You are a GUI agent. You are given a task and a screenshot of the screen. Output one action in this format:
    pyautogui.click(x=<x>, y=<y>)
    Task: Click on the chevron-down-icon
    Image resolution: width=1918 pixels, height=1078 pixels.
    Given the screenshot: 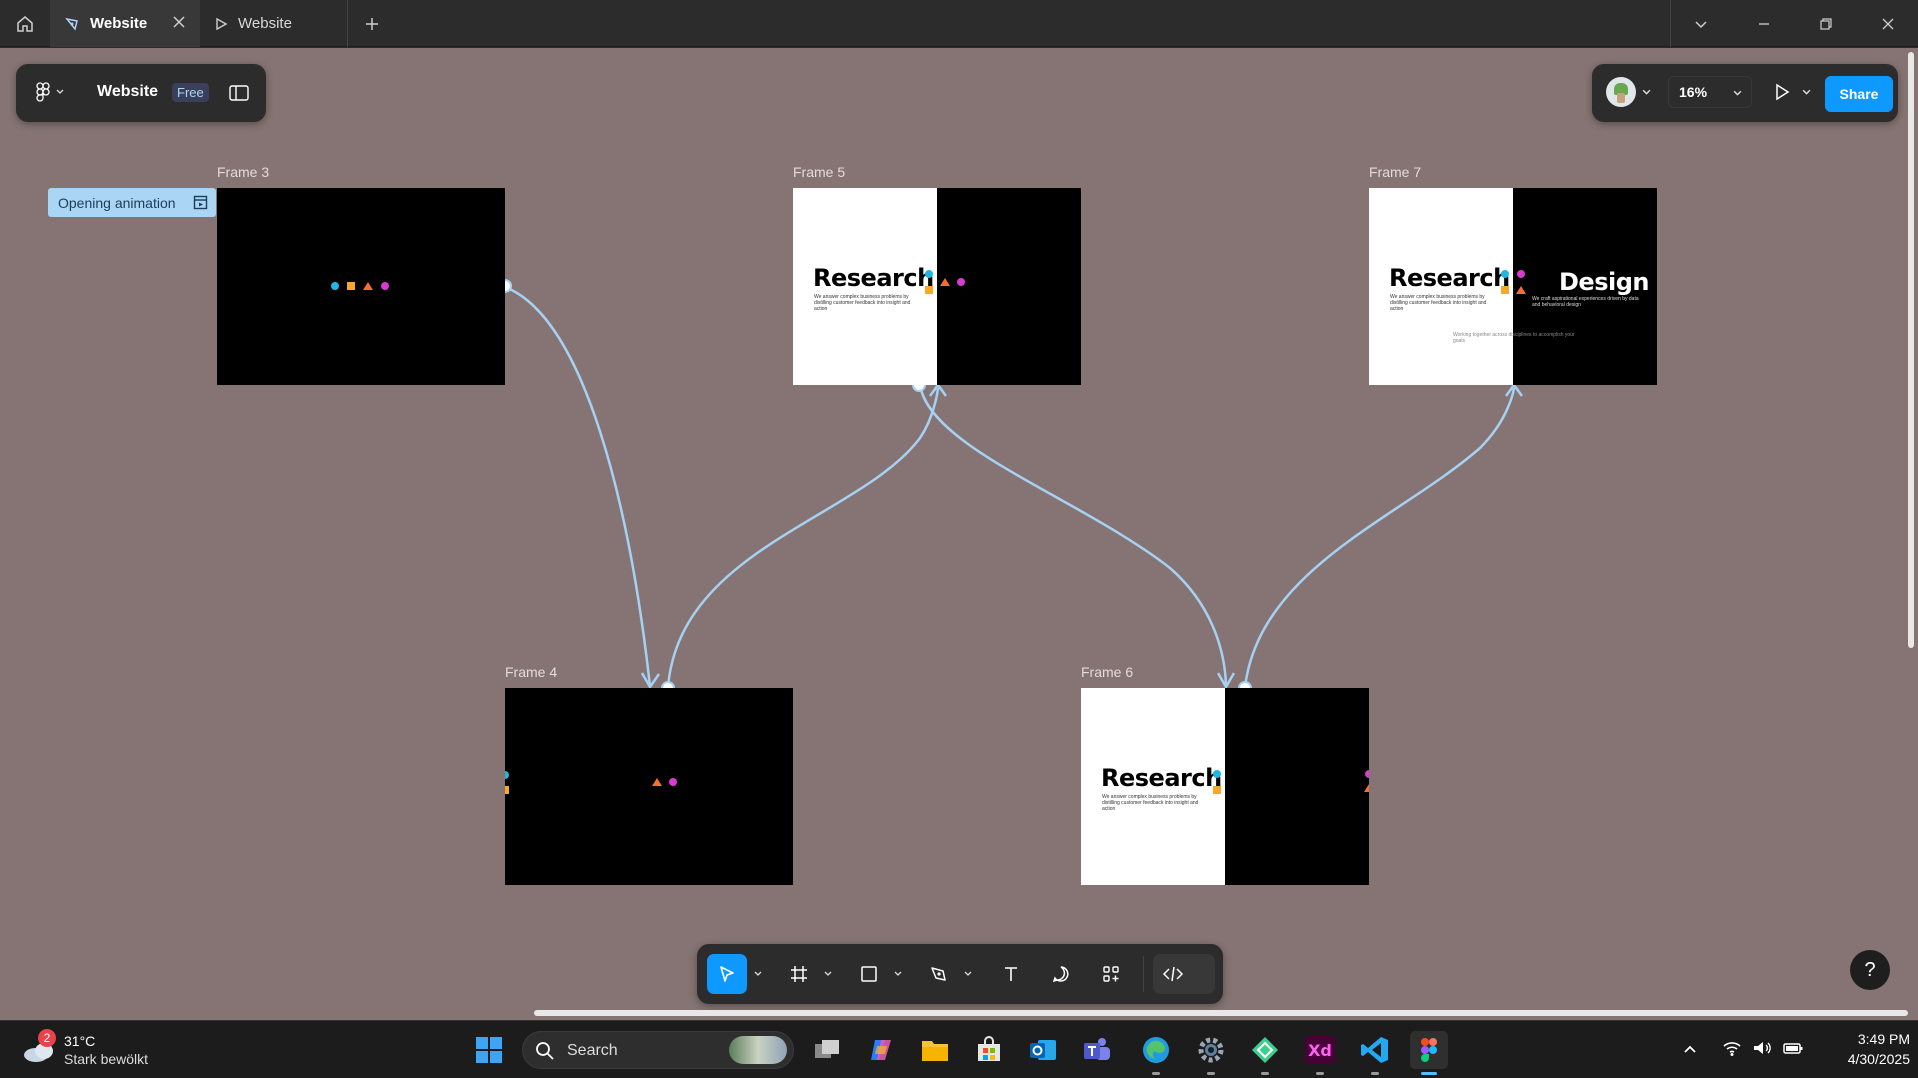 What is the action you would take?
    pyautogui.click(x=1646, y=92)
    